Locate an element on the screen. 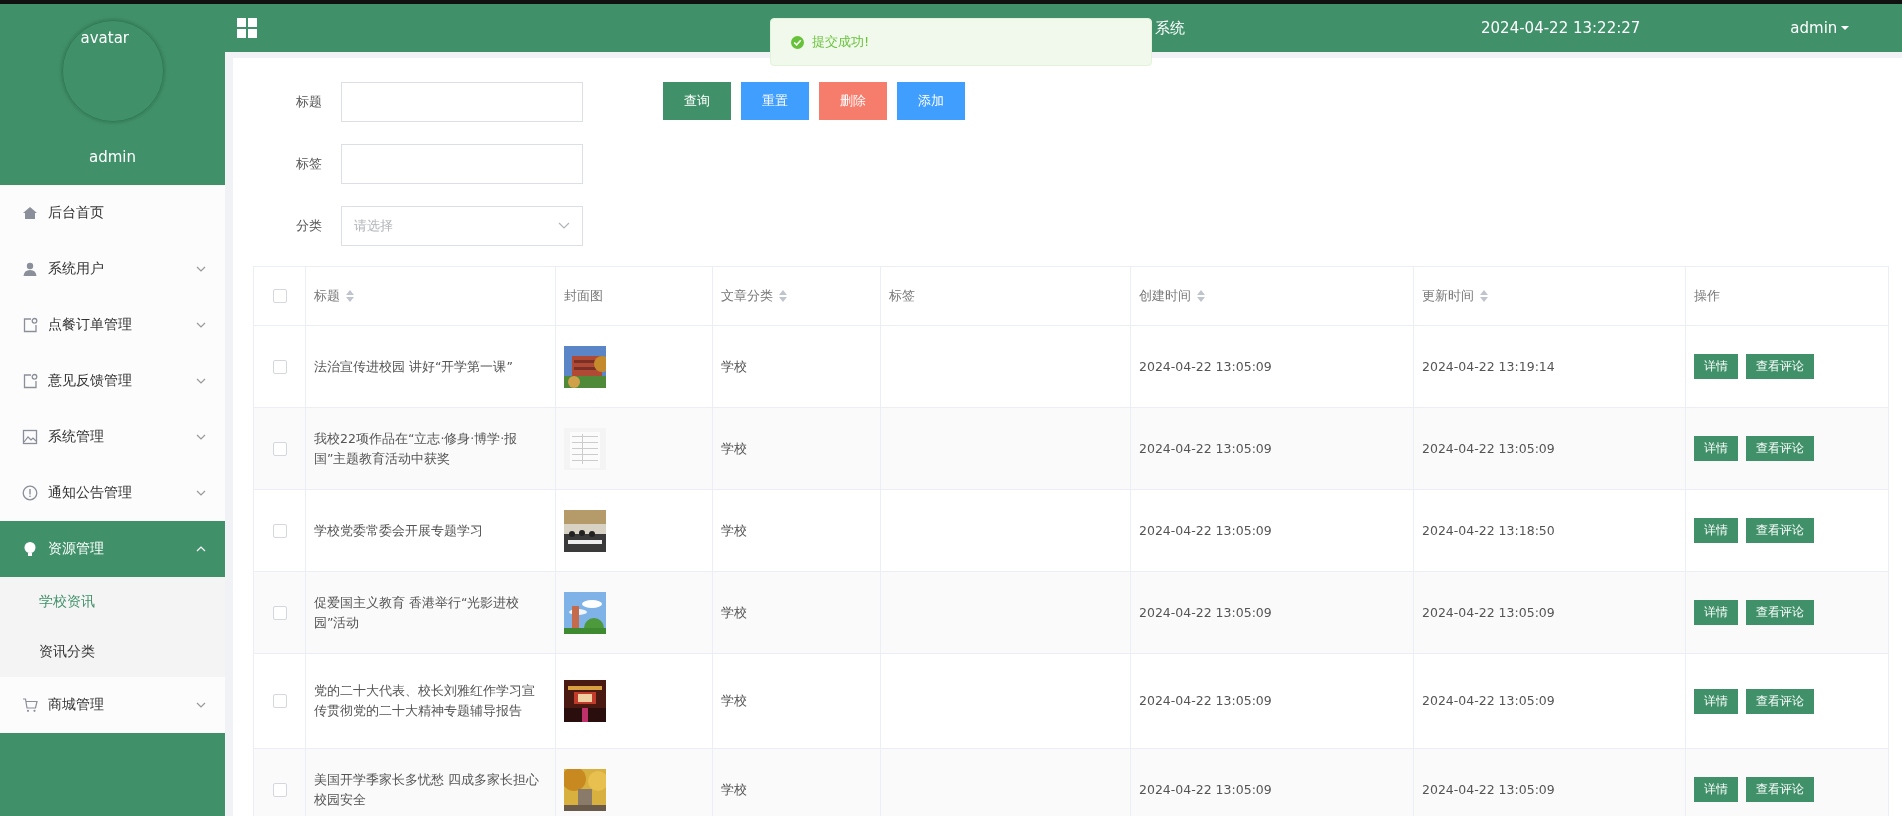 The image size is (1902, 816). action-button: 重置 is located at coordinates (775, 101).